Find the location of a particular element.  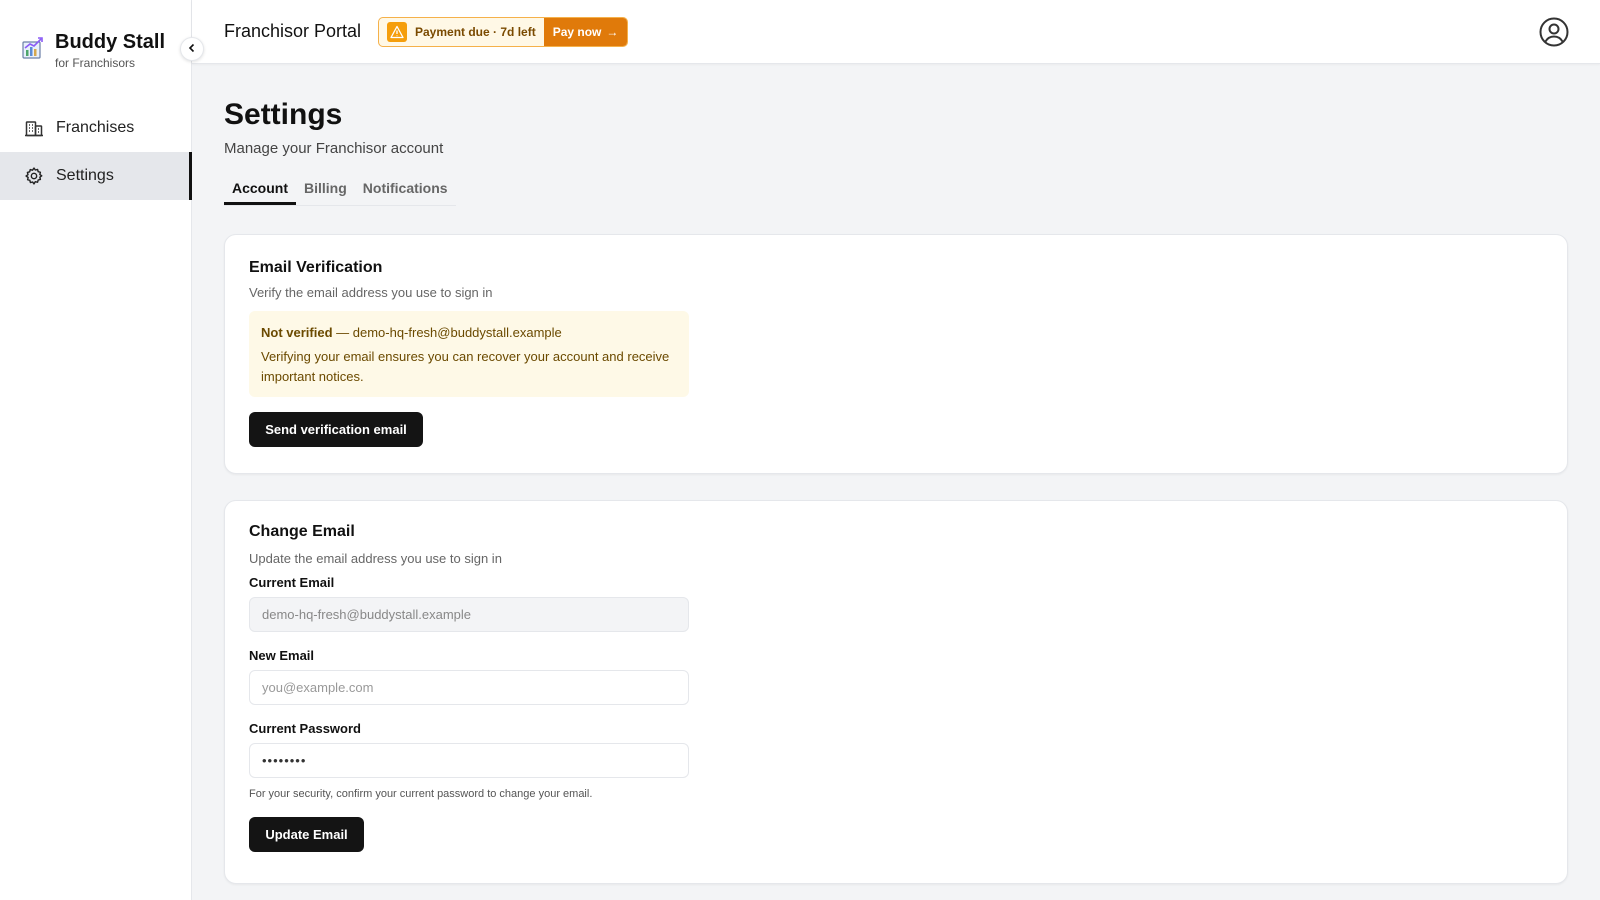

sidebar-item-label: Franchises is located at coordinates (95, 127).